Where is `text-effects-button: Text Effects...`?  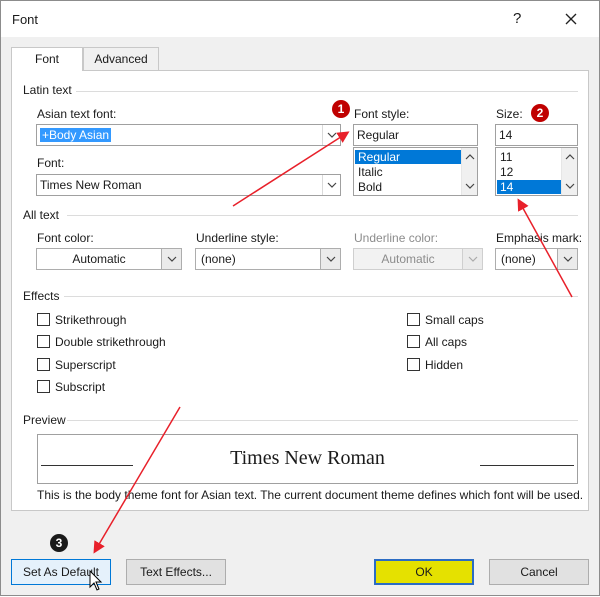 text-effects-button: Text Effects... is located at coordinates (176, 572).